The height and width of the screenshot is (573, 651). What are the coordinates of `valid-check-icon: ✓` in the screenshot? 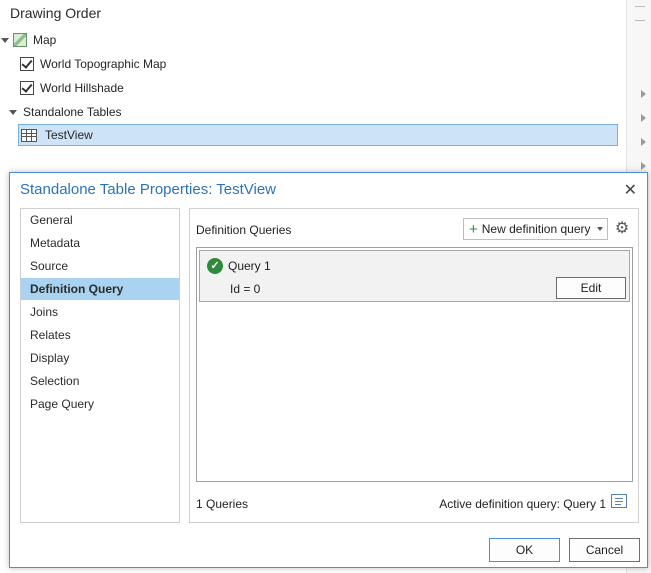 It's located at (215, 266).